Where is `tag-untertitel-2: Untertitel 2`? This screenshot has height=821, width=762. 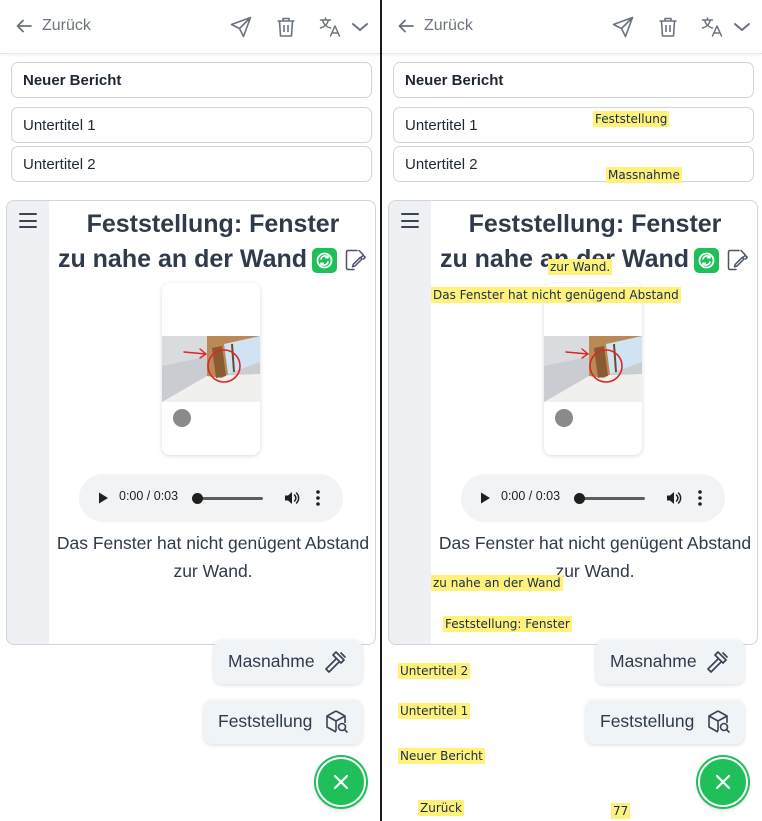
tag-untertitel-2: Untertitel 2 is located at coordinates (434, 671).